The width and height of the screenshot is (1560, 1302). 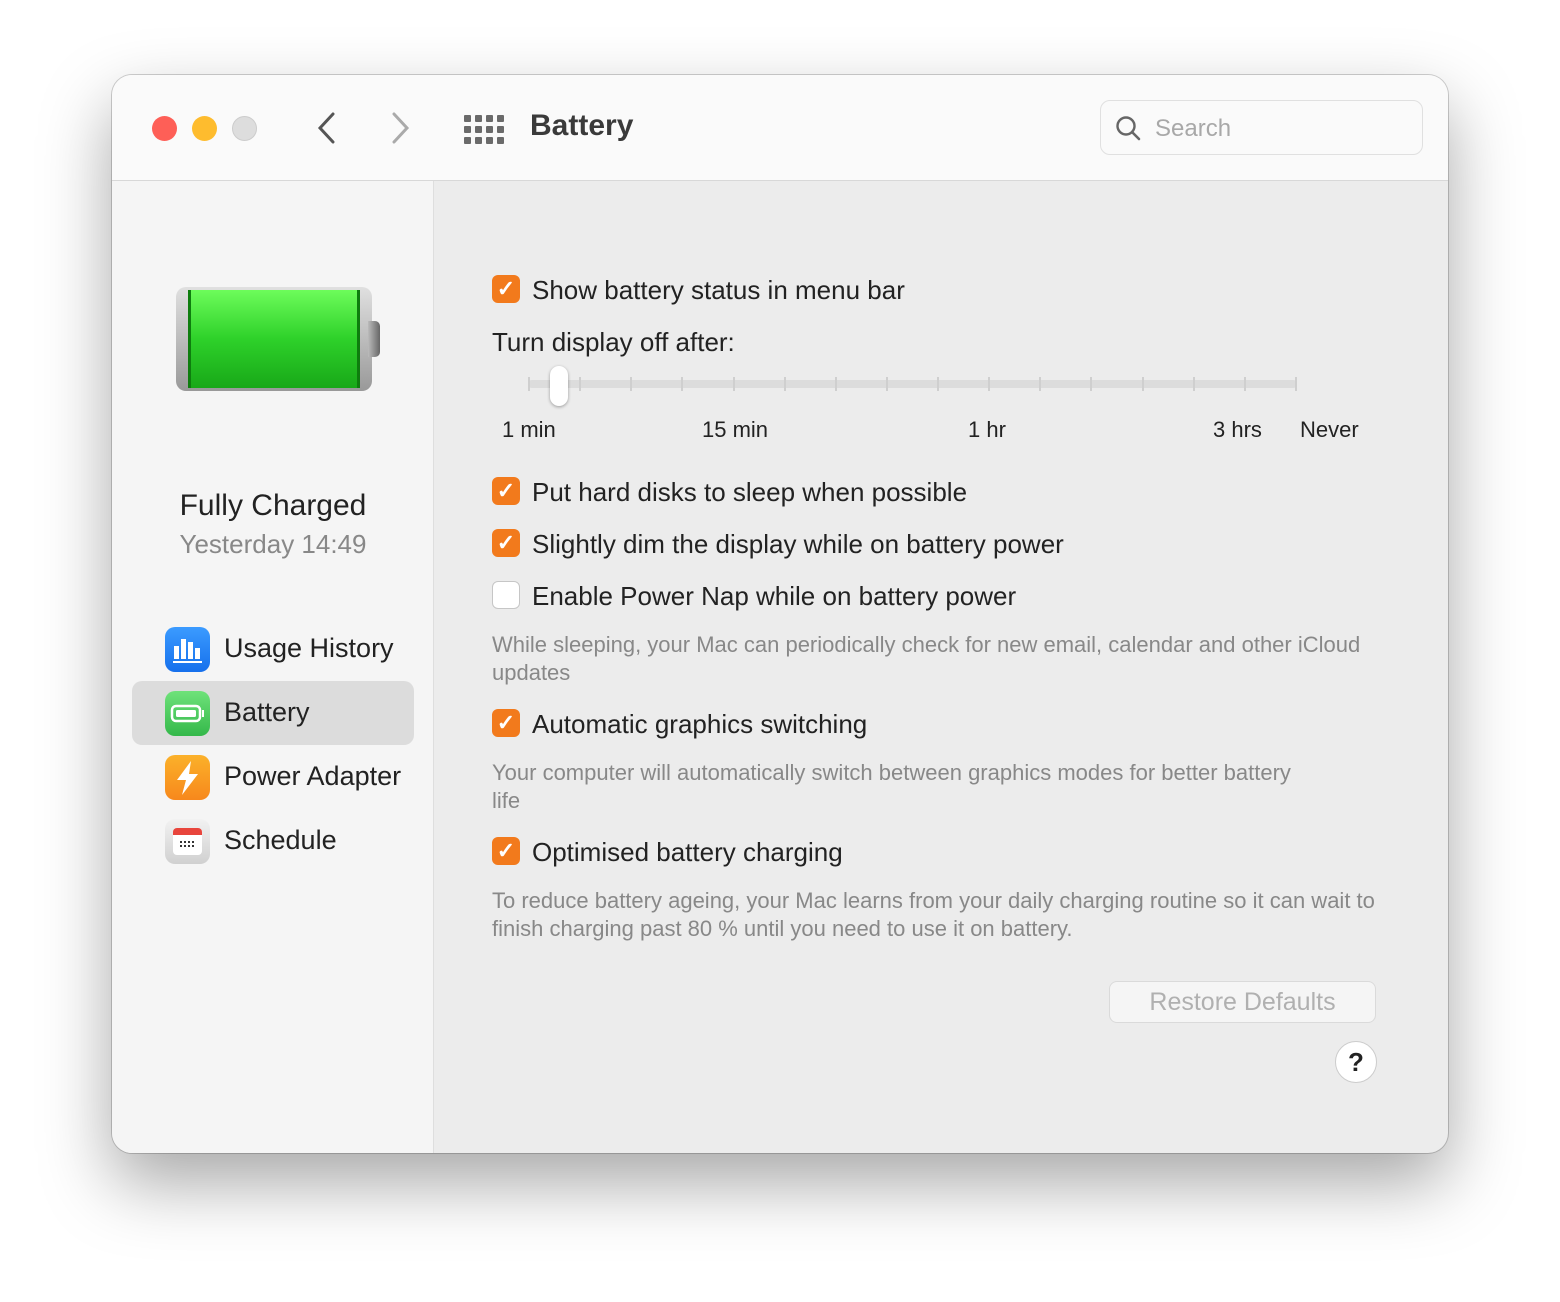 I want to click on display-off-slider, so click(x=912, y=384).